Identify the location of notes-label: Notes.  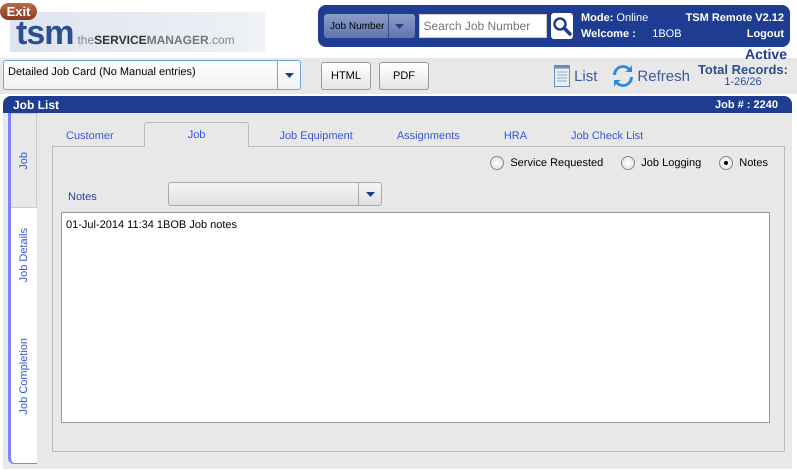
(82, 196).